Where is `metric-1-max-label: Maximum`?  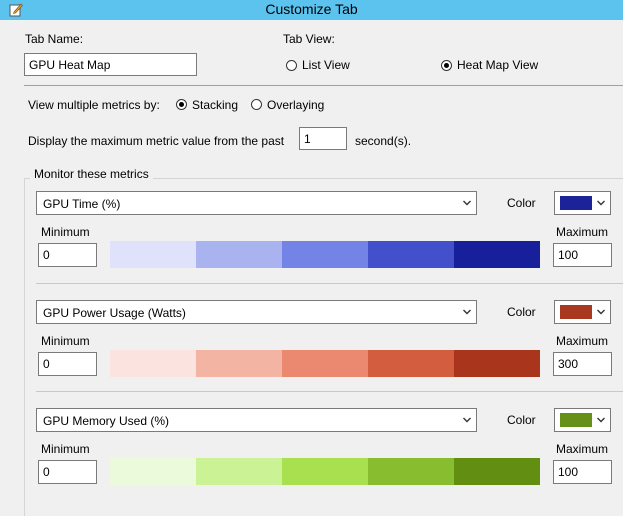
metric-1-max-label: Maximum is located at coordinates (582, 232).